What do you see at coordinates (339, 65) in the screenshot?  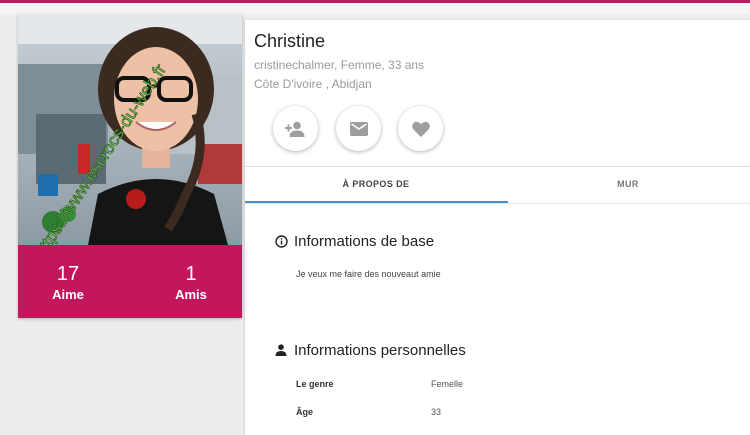 I see `profile-meta: cristinechalmer, Femme, 33 ans` at bounding box center [339, 65].